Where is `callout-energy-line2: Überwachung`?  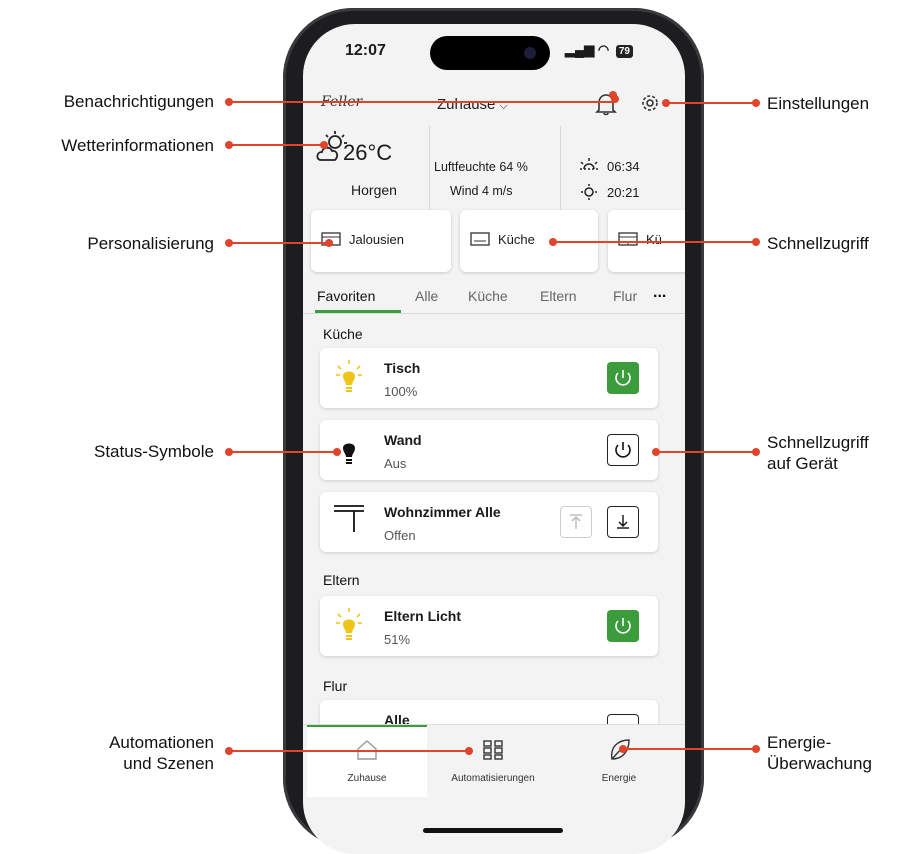
callout-energy-line2: Überwachung is located at coordinates (819, 763).